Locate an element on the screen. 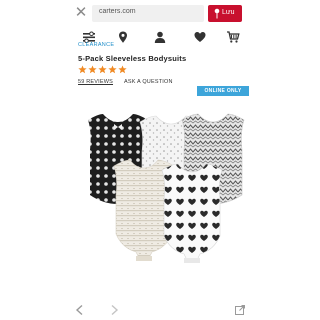  rating-stars is located at coordinates (102, 69).